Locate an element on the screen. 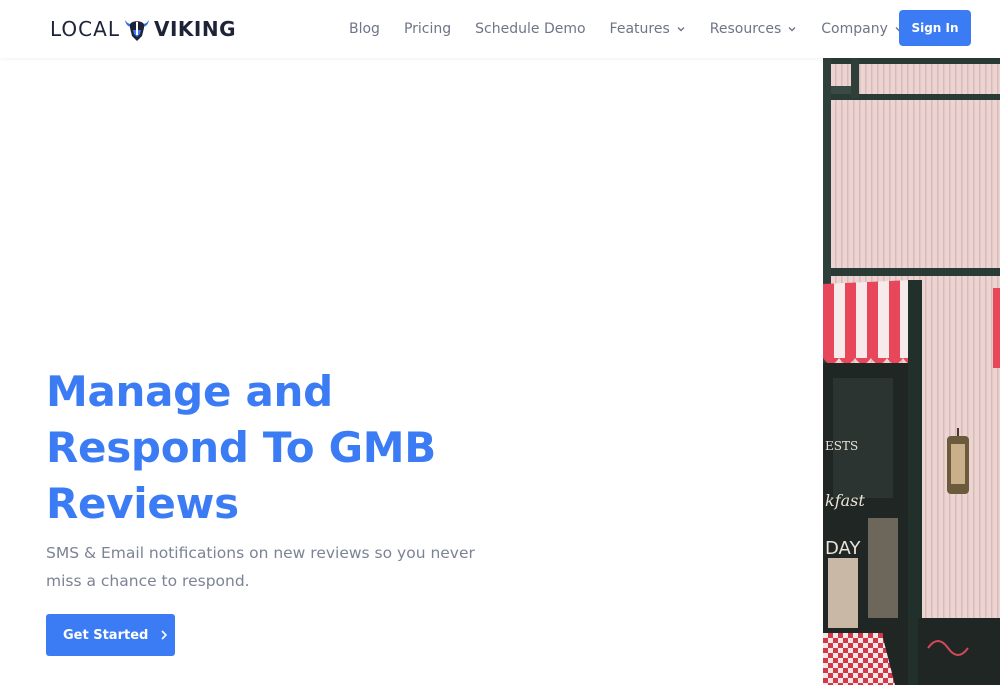 The height and width of the screenshot is (685, 1000). nav-resources: Resources is located at coordinates (754, 29).